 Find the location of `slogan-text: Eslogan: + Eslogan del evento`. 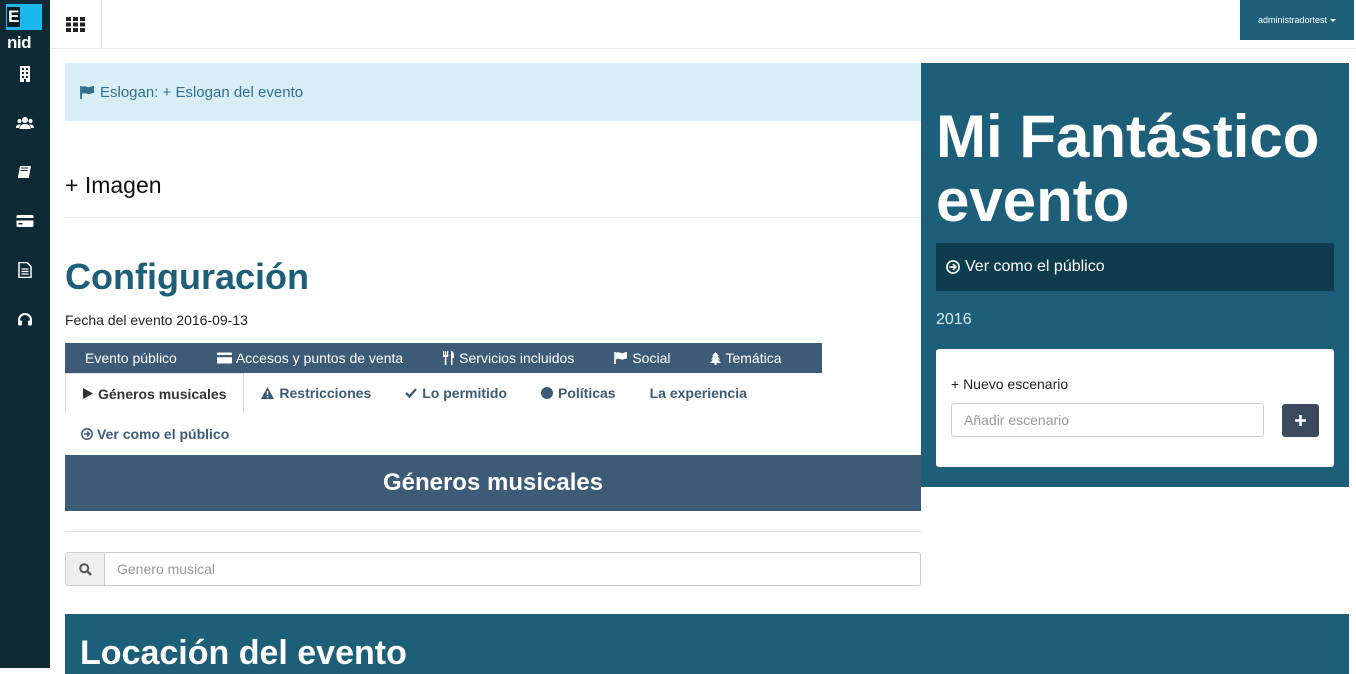

slogan-text: Eslogan: + Eslogan del evento is located at coordinates (202, 92).